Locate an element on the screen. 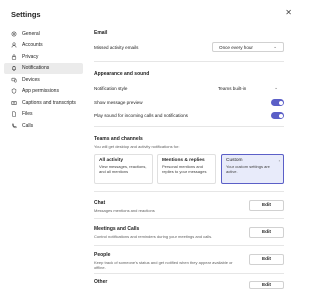  email-heading: Email is located at coordinates (101, 33).